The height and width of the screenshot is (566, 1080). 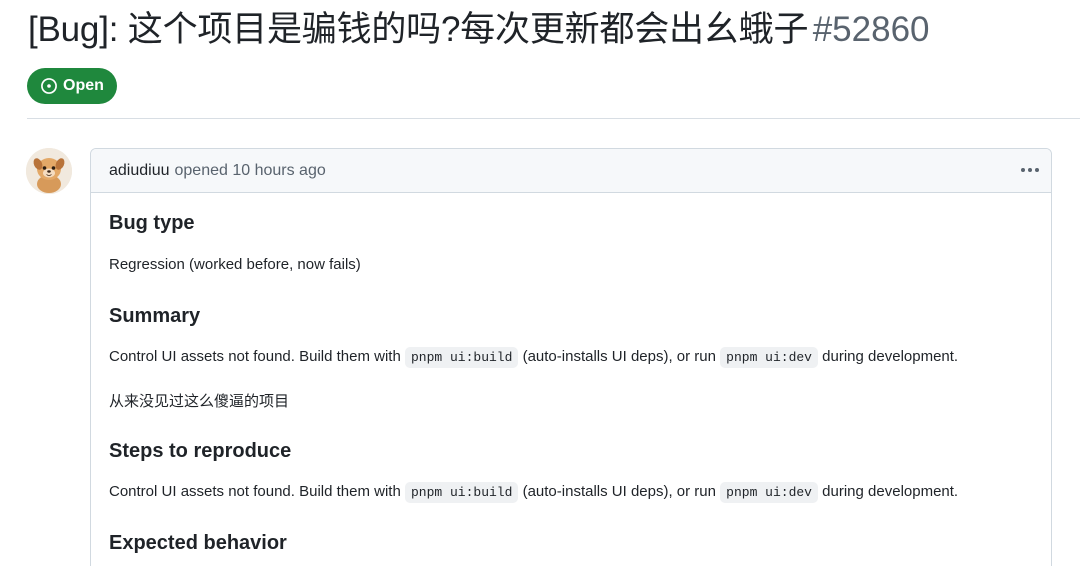 What do you see at coordinates (1030, 170) in the screenshot?
I see `kebab-horizontal-icon` at bounding box center [1030, 170].